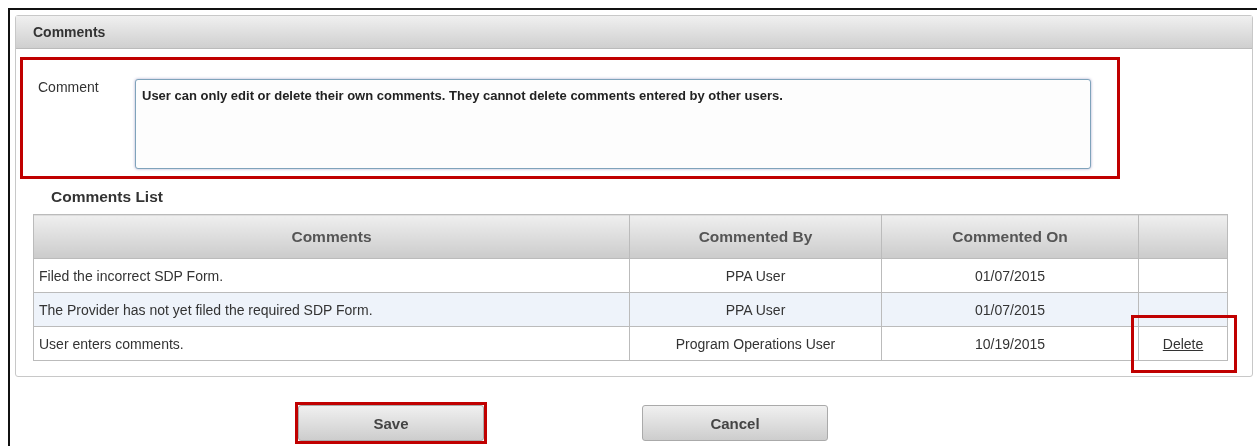 The image size is (1257, 446). What do you see at coordinates (391, 423) in the screenshot?
I see `form-button: Save` at bounding box center [391, 423].